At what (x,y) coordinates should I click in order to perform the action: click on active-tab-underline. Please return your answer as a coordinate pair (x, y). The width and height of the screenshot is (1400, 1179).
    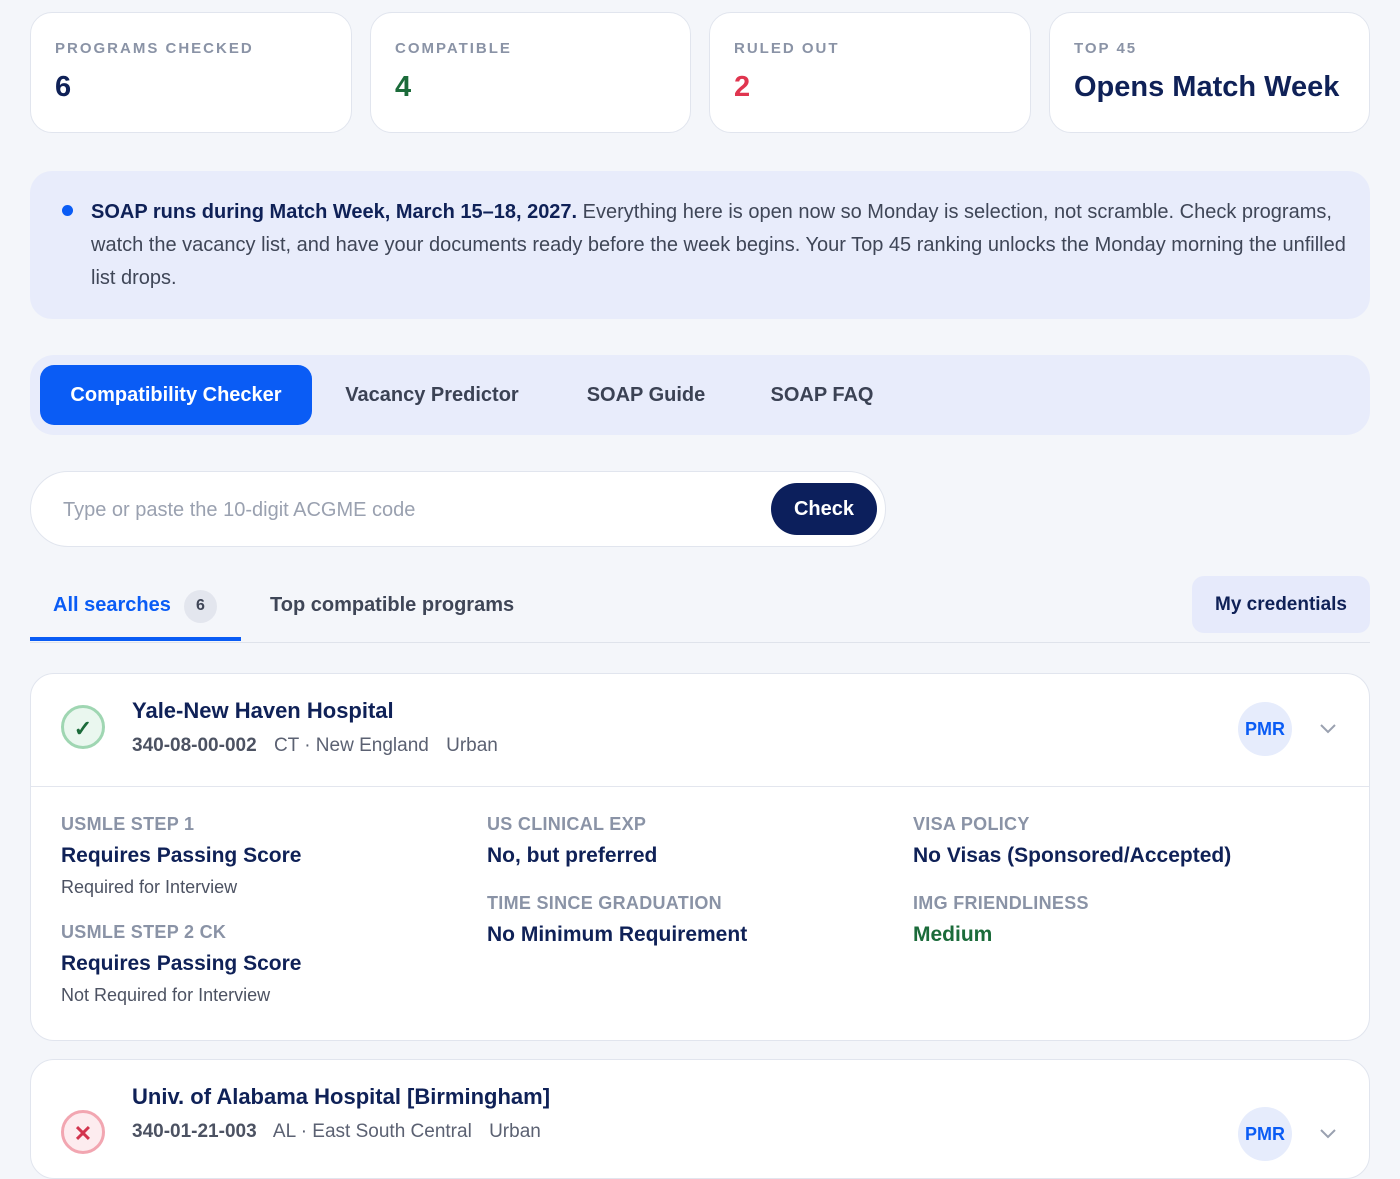
    Looking at the image, I should click on (135, 639).